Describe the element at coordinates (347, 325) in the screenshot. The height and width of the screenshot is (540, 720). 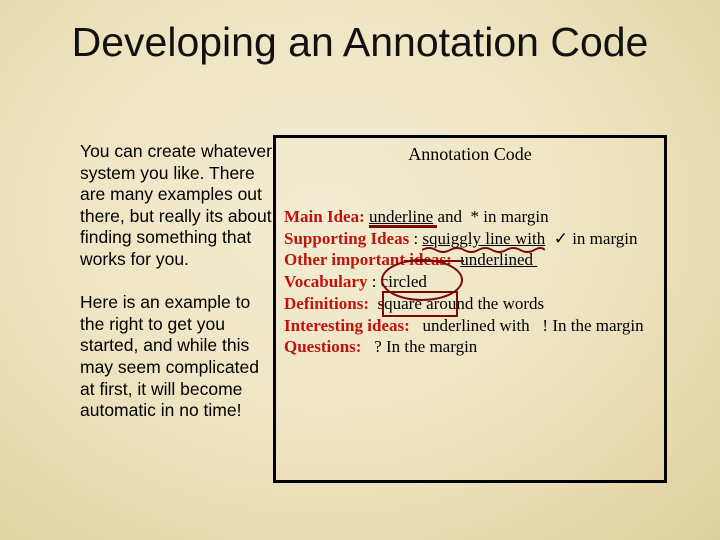
I see `code-term: Interesting ideas:` at that location.